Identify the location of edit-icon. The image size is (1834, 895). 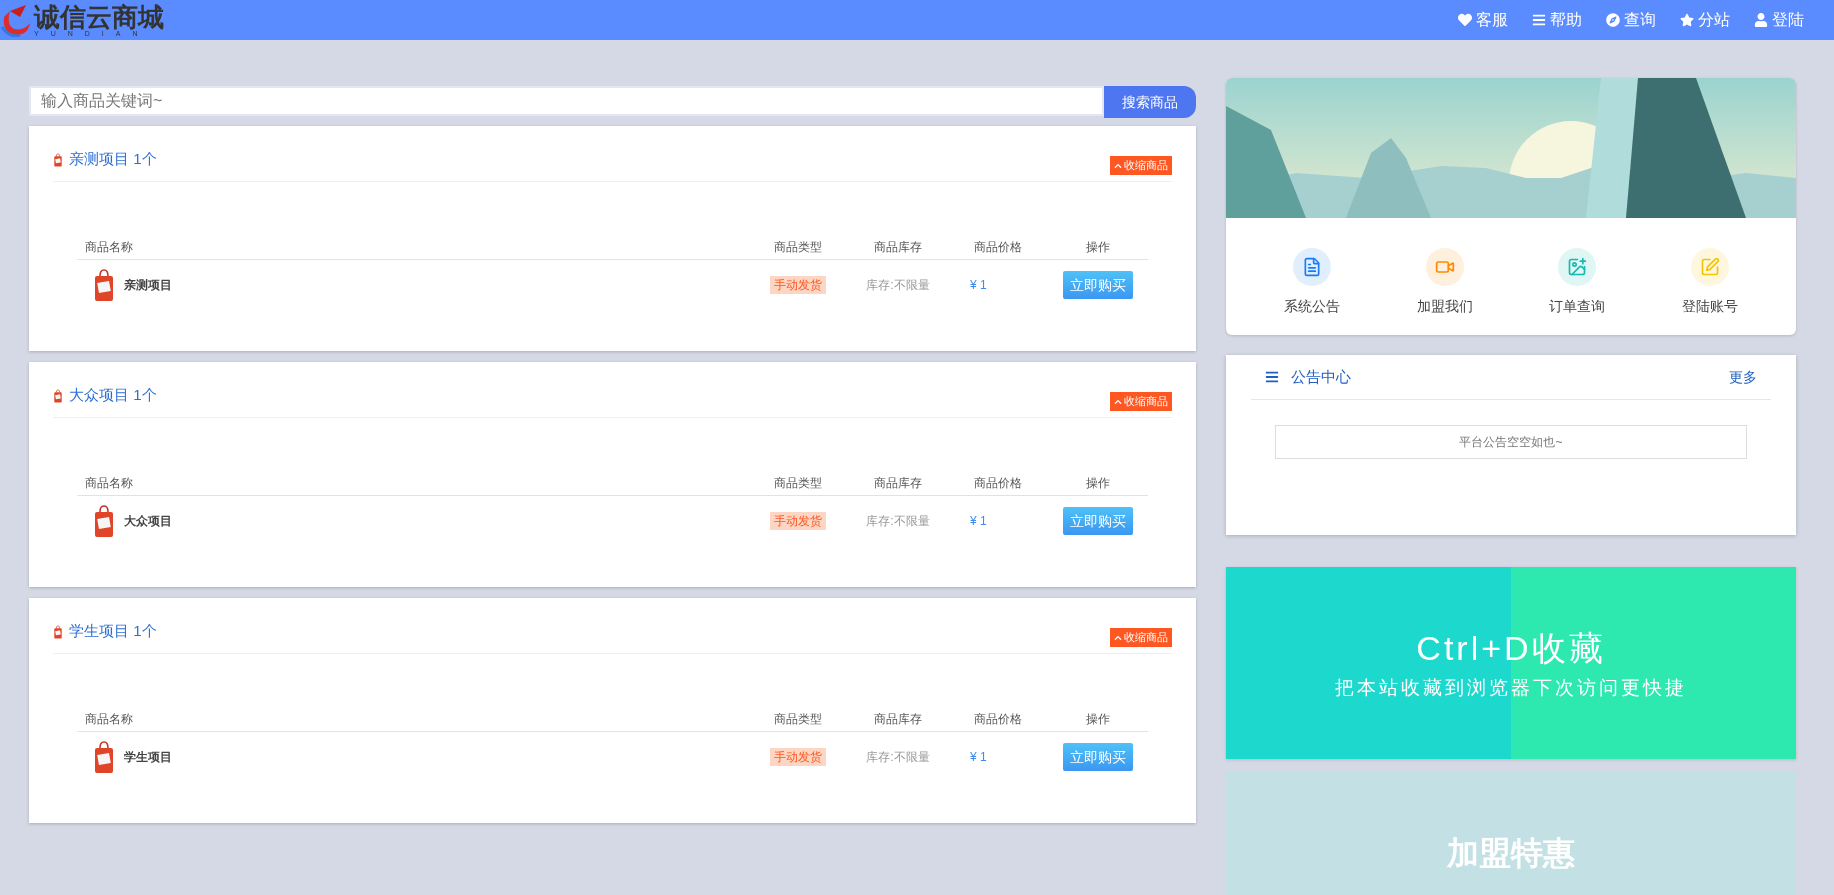
(1709, 267).